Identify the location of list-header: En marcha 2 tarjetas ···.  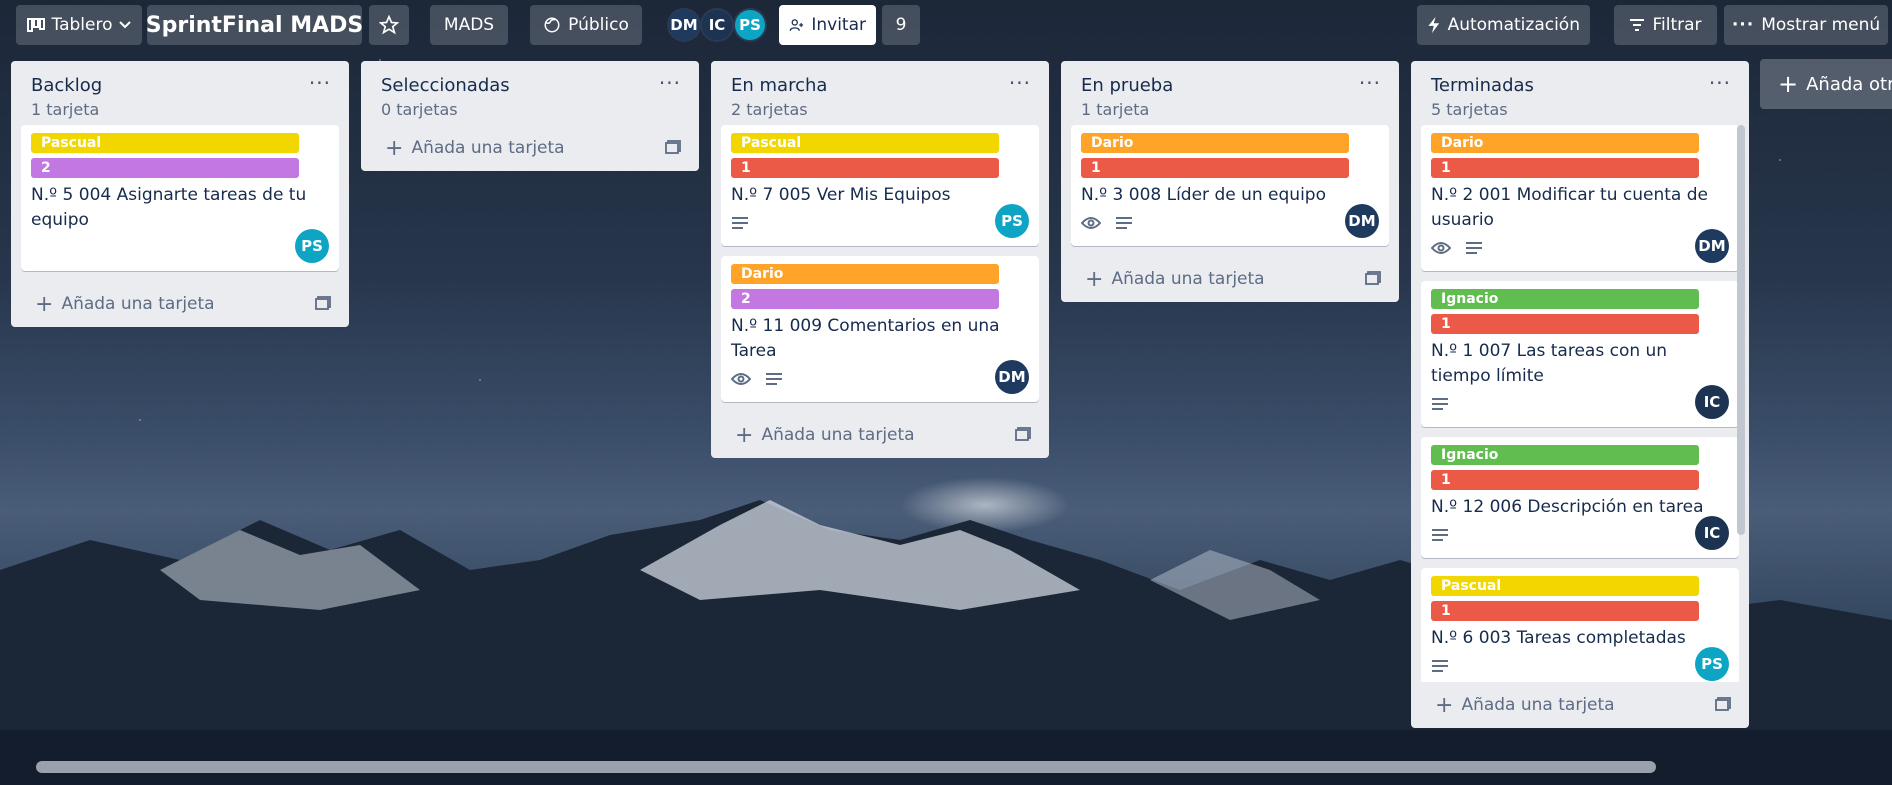
(880, 93).